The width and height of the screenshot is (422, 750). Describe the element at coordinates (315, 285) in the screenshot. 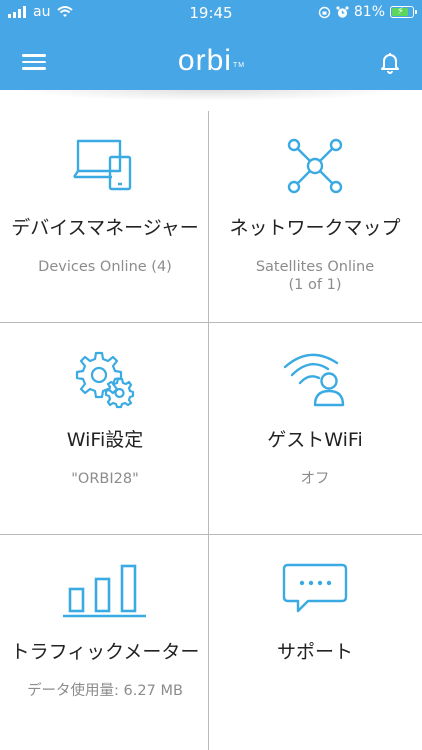

I see `tile-subtitle-line2: (1 of 1)` at that location.